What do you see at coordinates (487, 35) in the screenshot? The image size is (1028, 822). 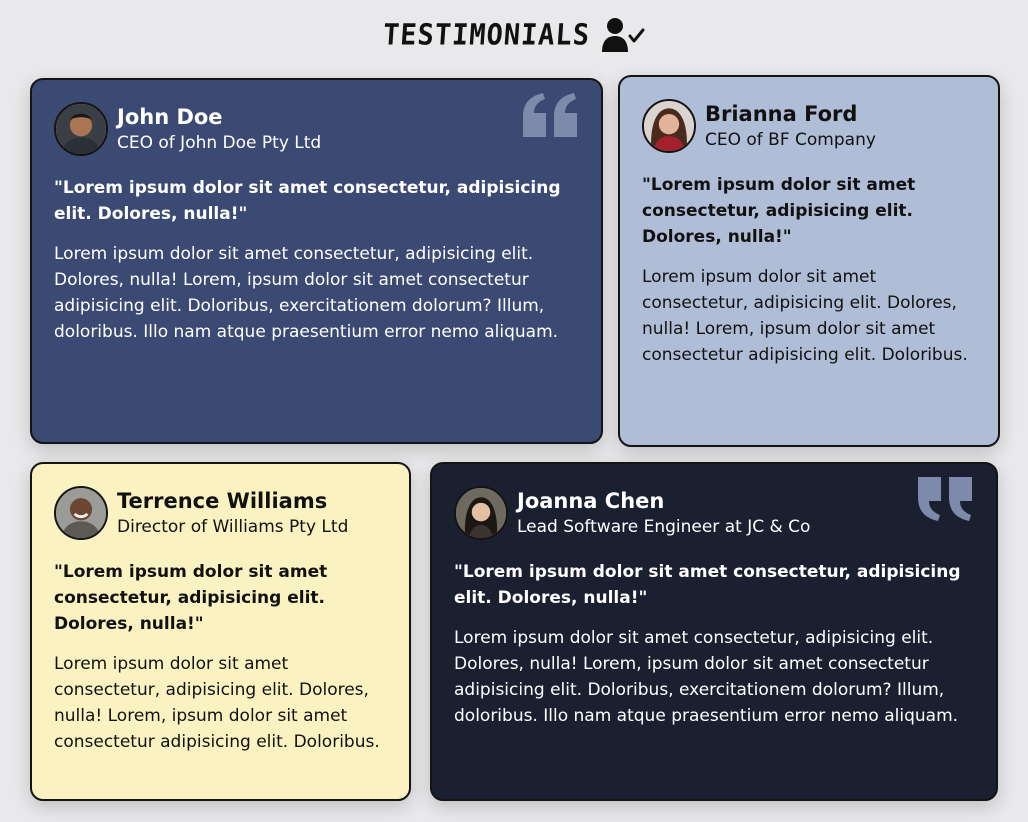 I see `page-title: TESTIMONIALS` at bounding box center [487, 35].